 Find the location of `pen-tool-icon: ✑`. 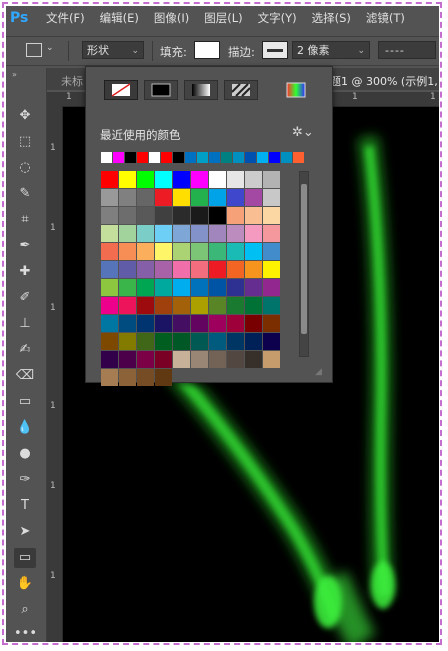

pen-tool-icon: ✑ is located at coordinates (25, 480).